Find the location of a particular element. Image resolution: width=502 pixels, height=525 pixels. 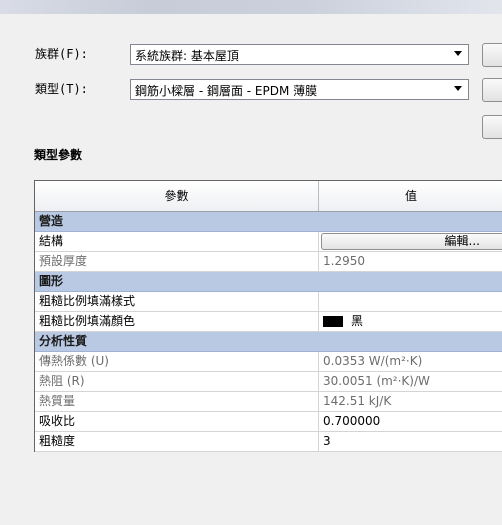

parameter-name: 結構 is located at coordinates (51, 241).